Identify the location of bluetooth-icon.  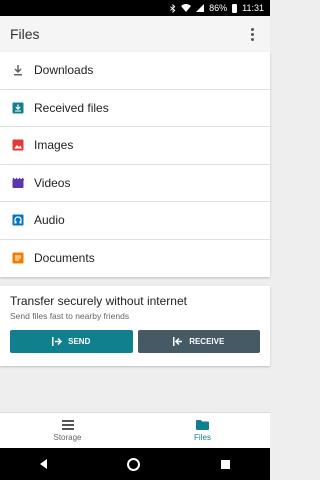
(173, 8).